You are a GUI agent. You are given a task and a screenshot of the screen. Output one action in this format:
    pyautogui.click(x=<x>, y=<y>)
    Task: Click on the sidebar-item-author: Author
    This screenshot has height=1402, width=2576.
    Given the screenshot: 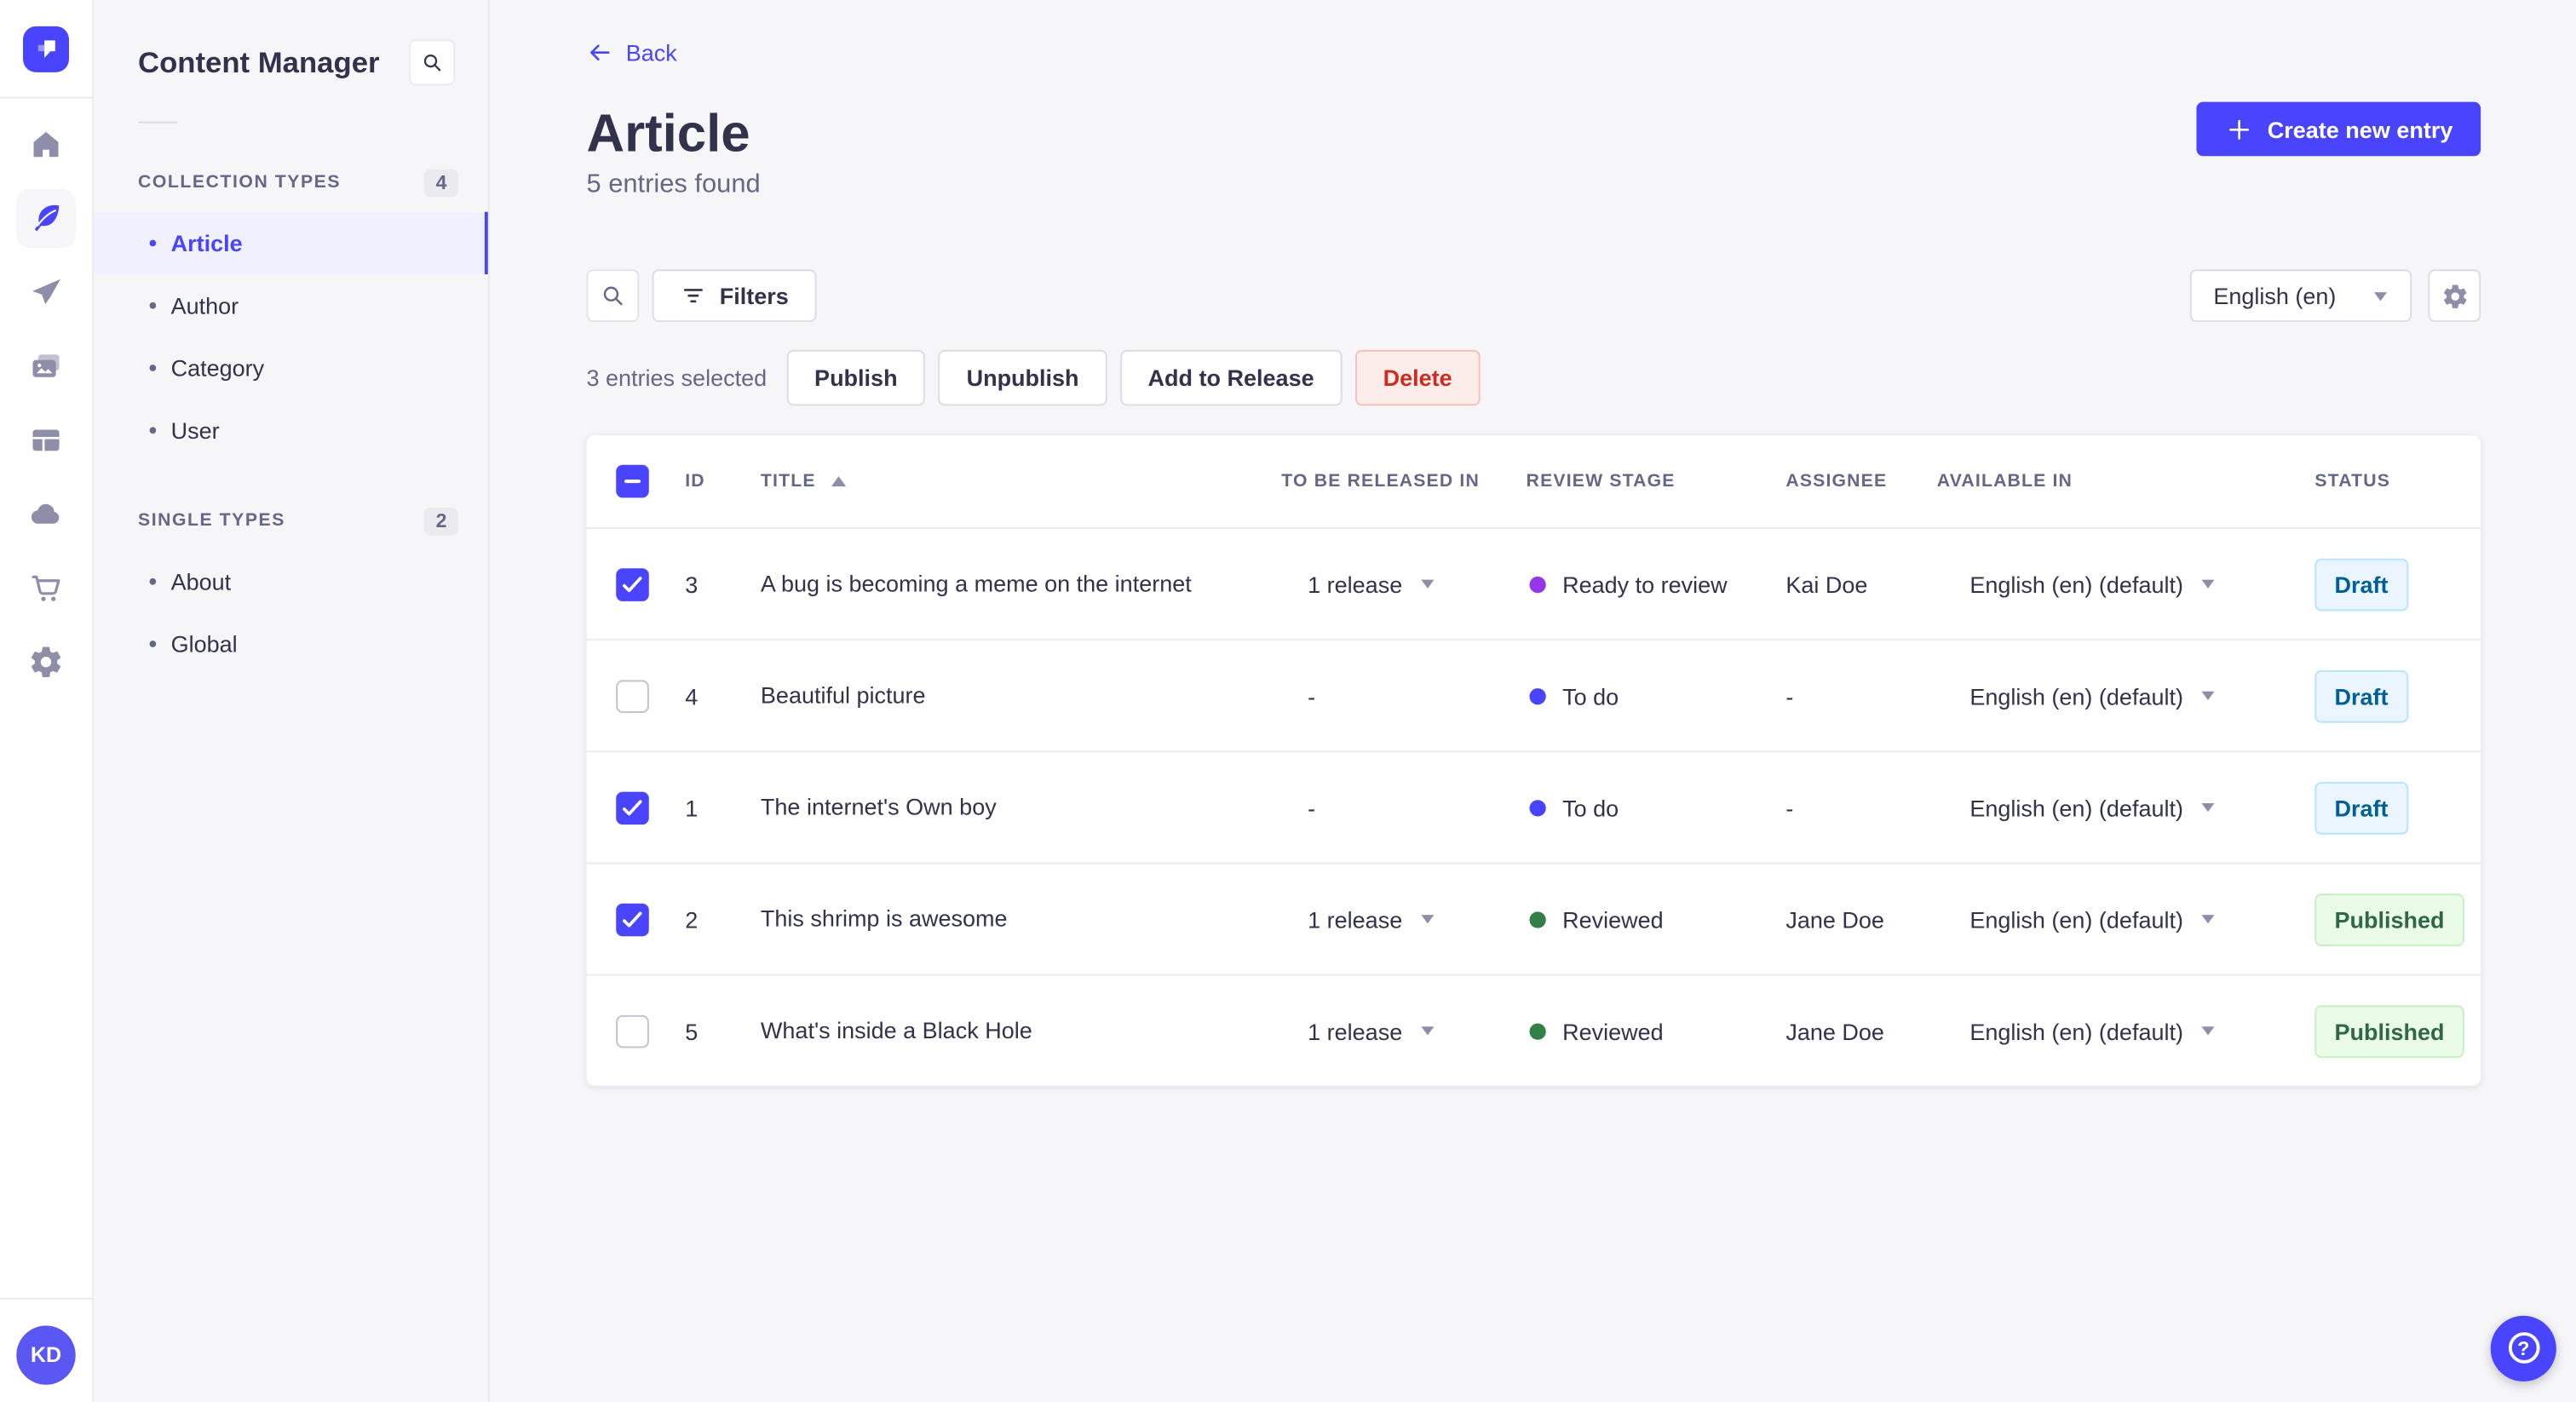 What is the action you would take?
    pyautogui.click(x=291, y=305)
    